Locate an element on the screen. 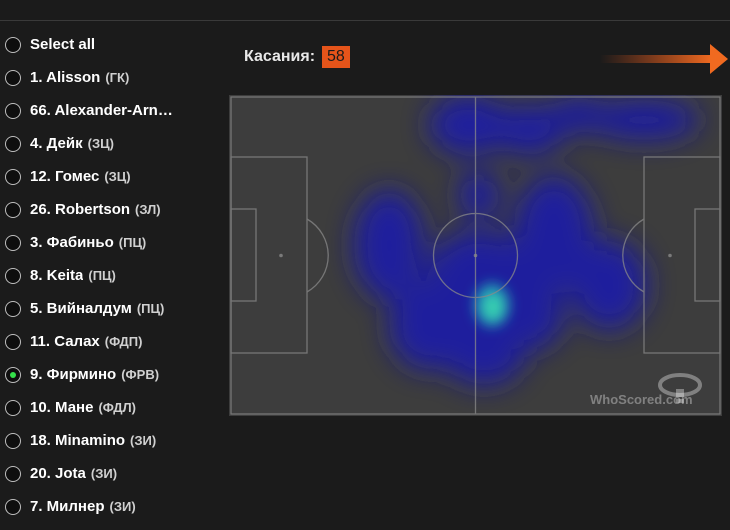 This screenshot has width=730, height=530. player-name: 1. Alisson is located at coordinates (65, 77).